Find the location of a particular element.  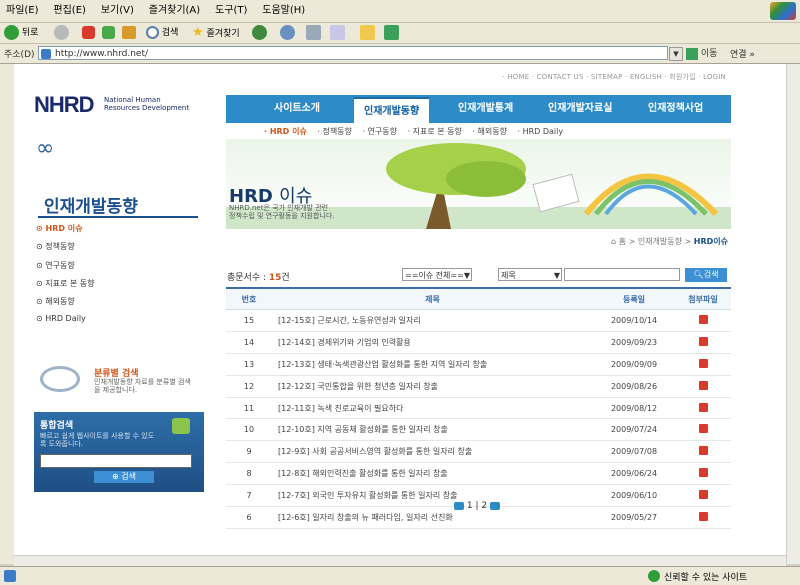

col-date: 등록일 is located at coordinates (634, 298).